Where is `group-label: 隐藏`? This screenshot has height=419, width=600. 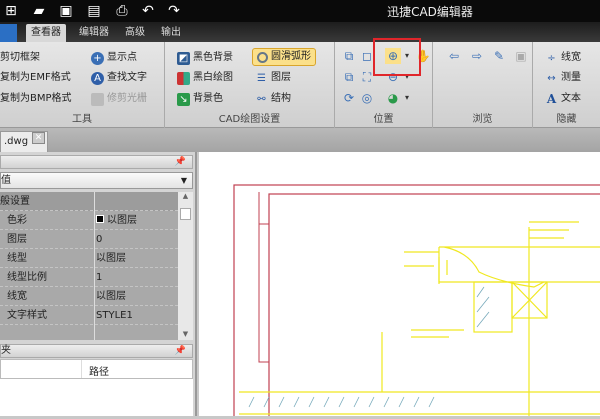 group-label: 隐藏 is located at coordinates (566, 119).